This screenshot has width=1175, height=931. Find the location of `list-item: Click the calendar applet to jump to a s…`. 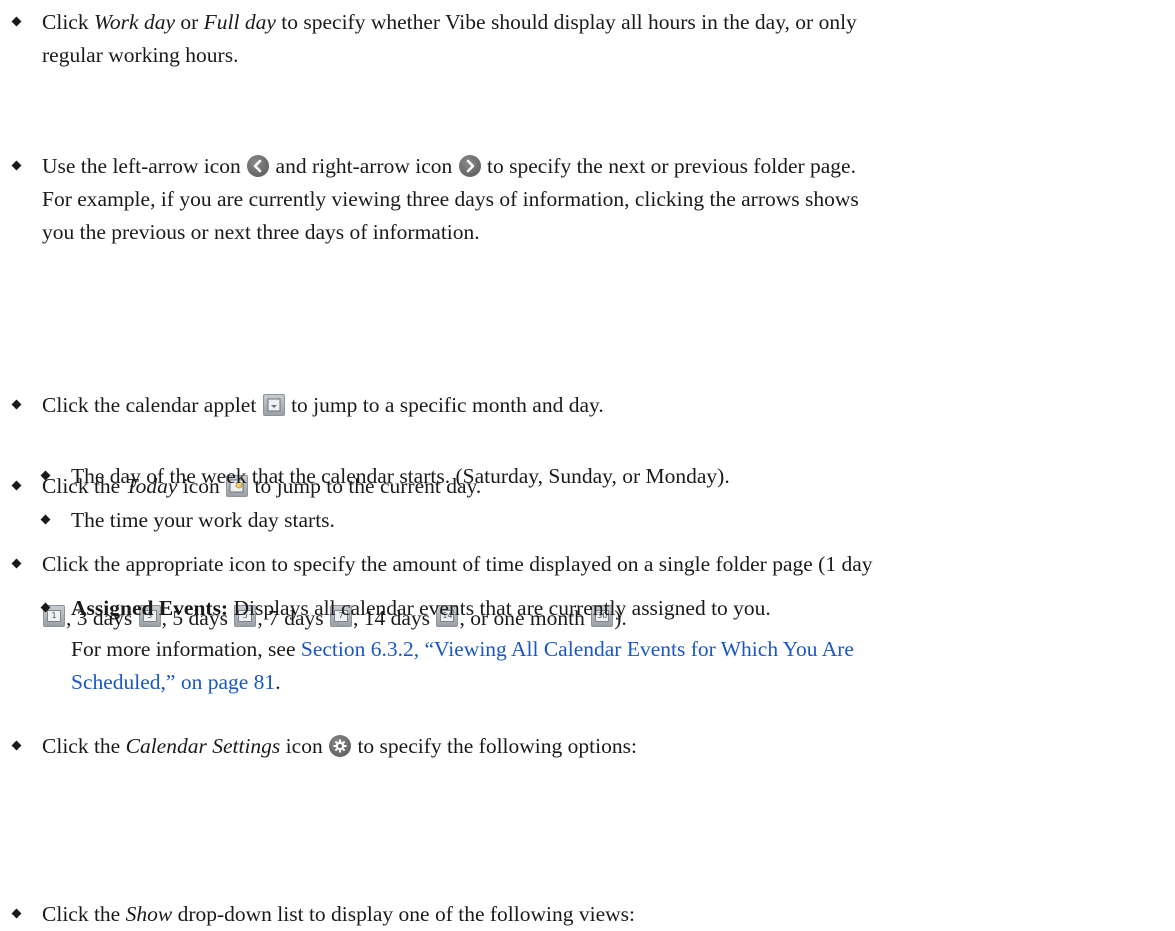

list-item: Click the calendar applet to jump to a s… is located at coordinates (587, 405).